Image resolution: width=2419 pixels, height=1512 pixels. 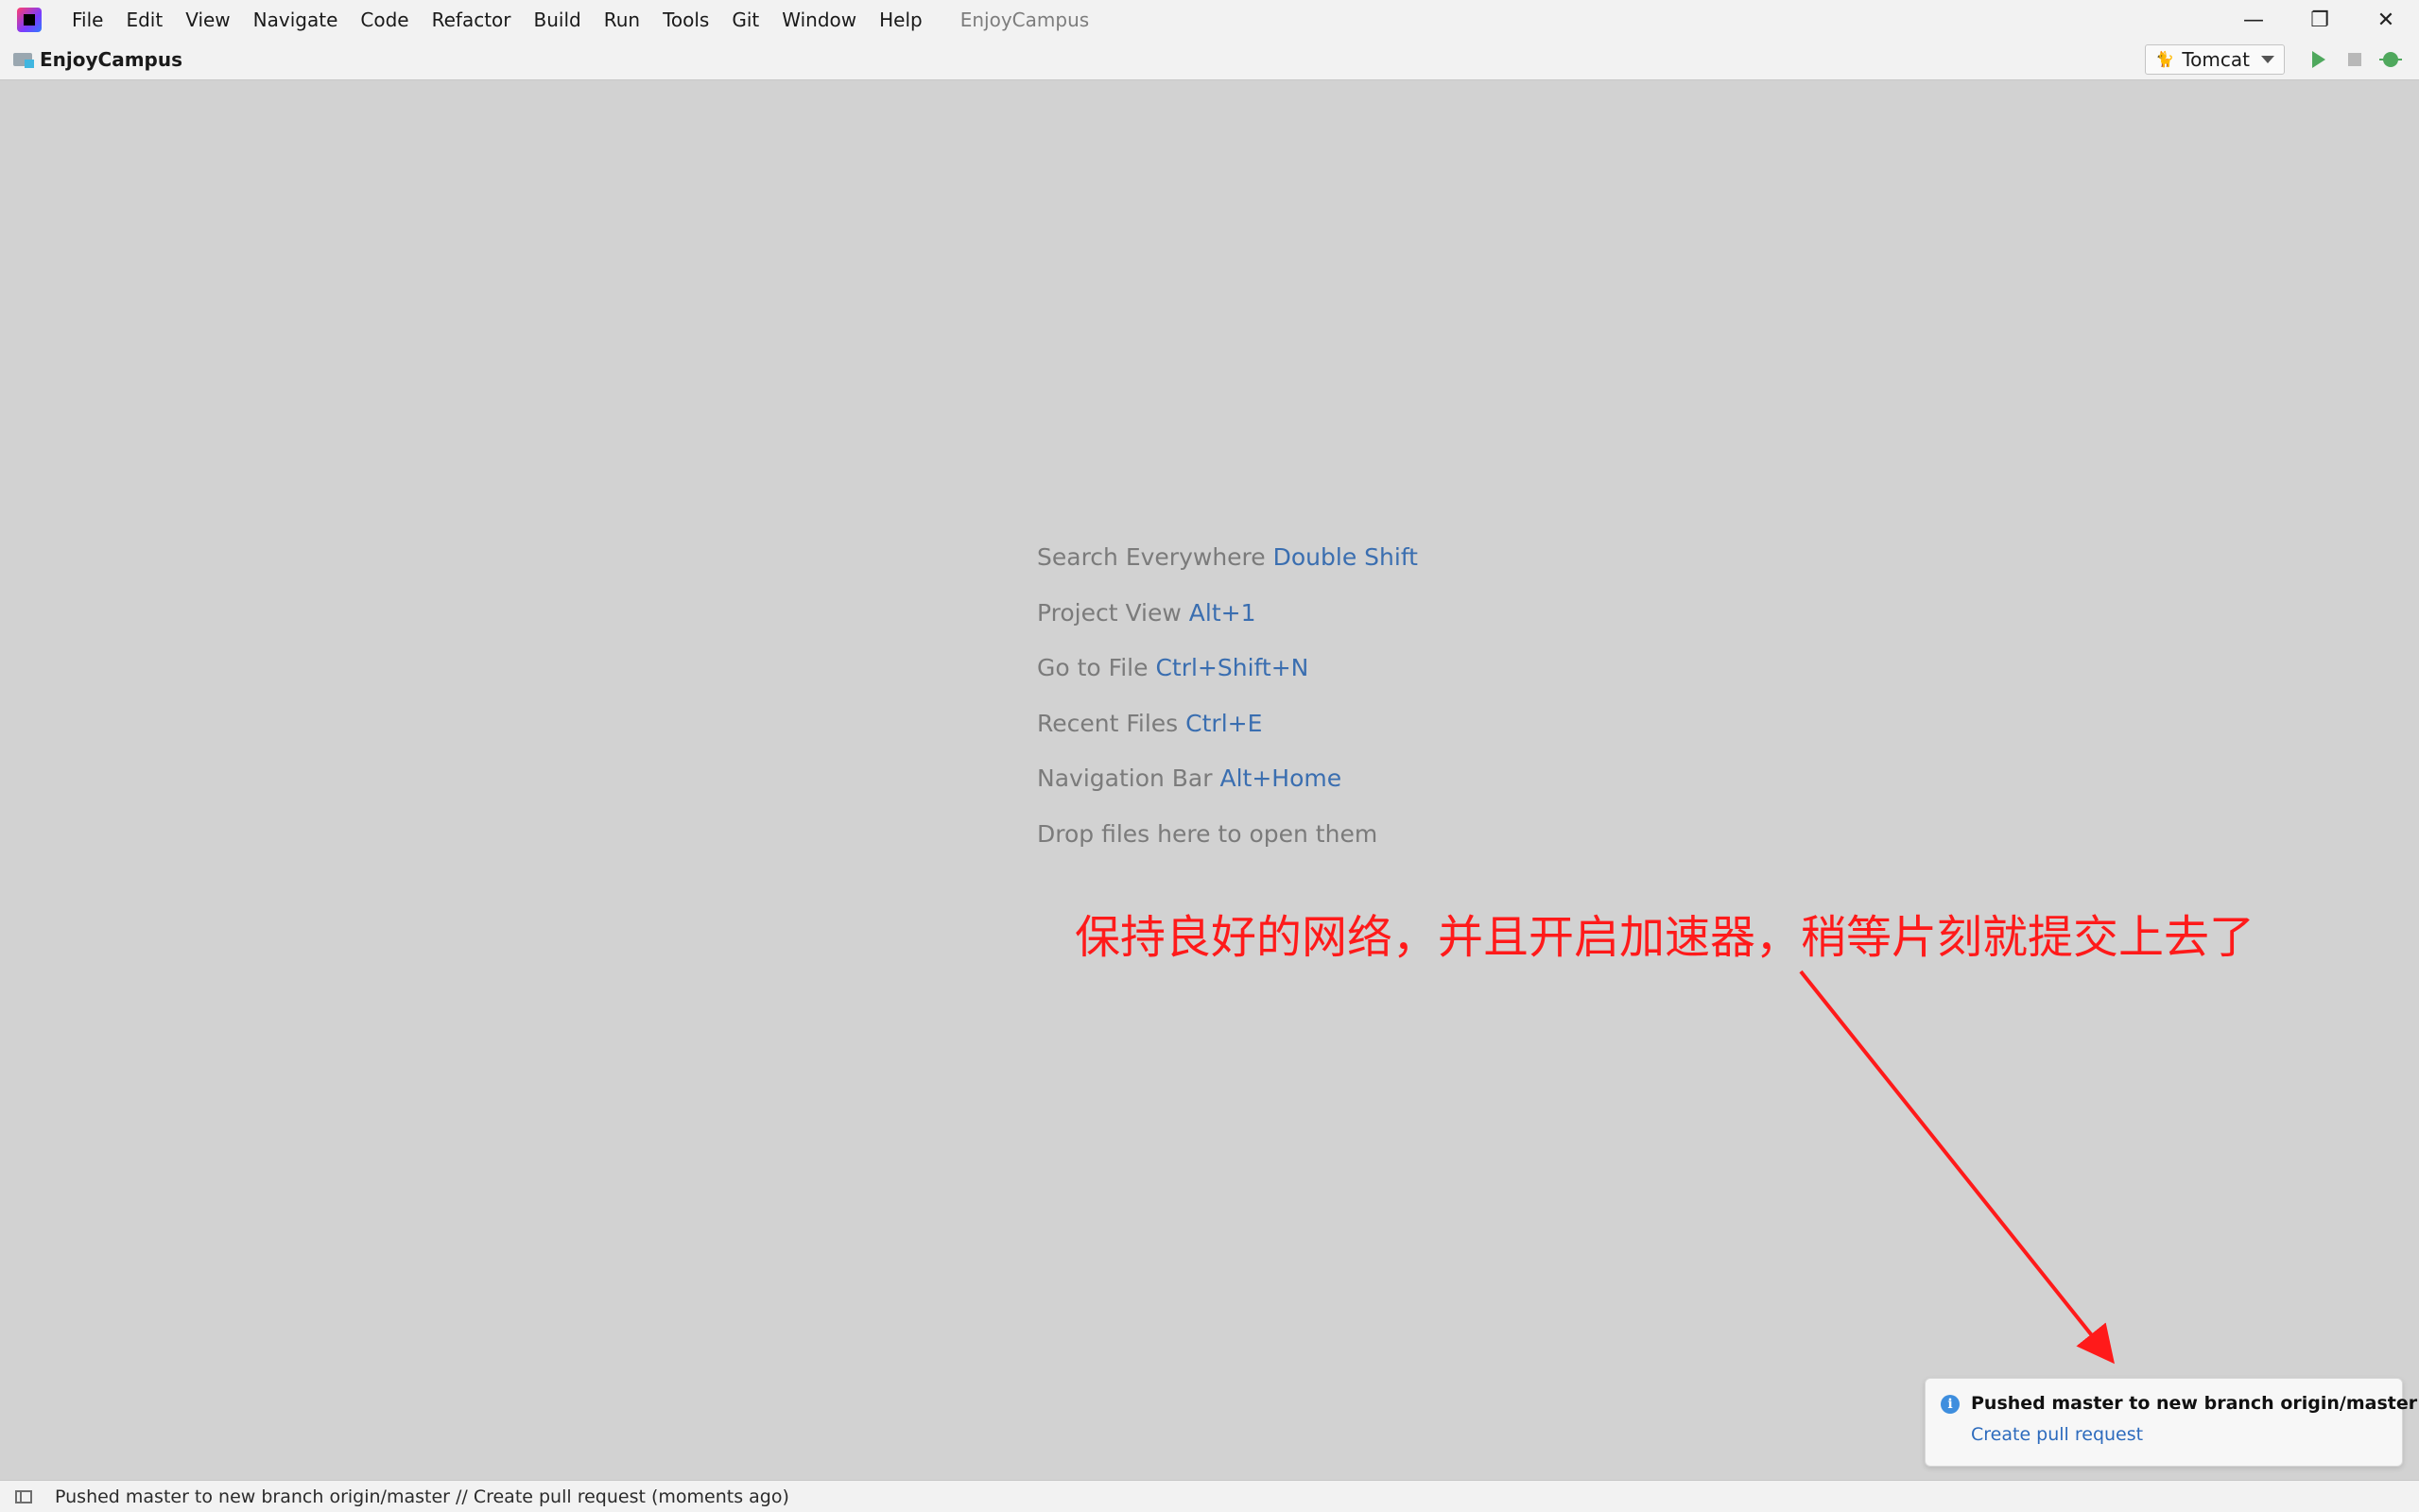 I want to click on hint-shortcut: Double Shift, so click(x=1345, y=557).